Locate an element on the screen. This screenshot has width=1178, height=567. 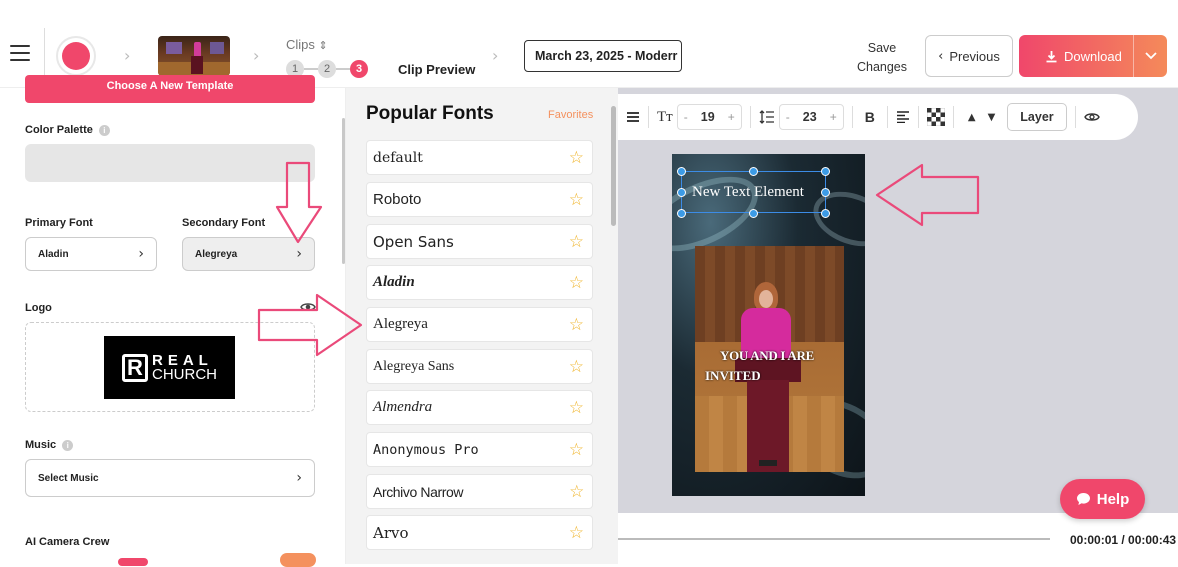
chat-icon is located at coordinates (1083, 499).